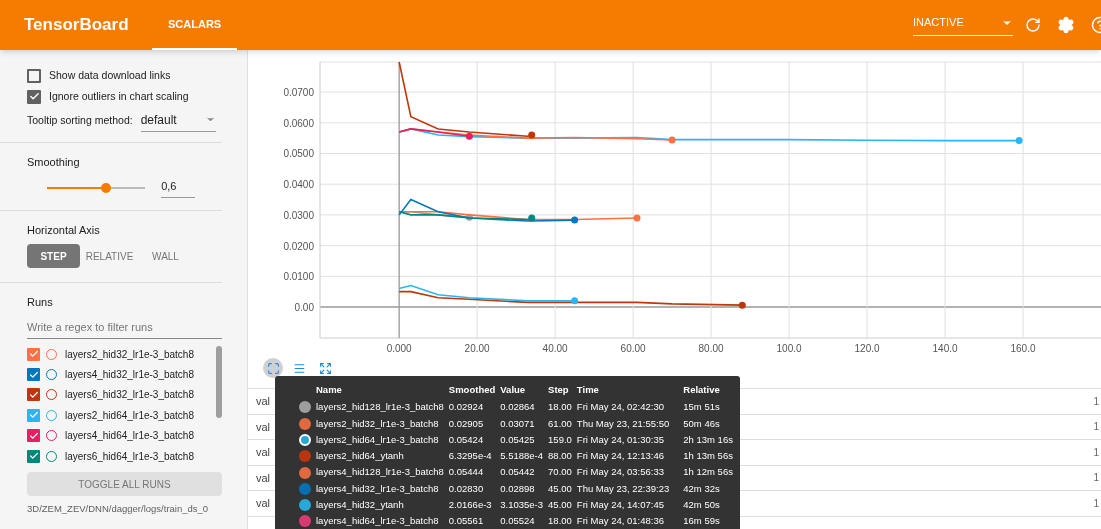 The height and width of the screenshot is (529, 1101). I want to click on x-tick-label: 100.0, so click(789, 348).